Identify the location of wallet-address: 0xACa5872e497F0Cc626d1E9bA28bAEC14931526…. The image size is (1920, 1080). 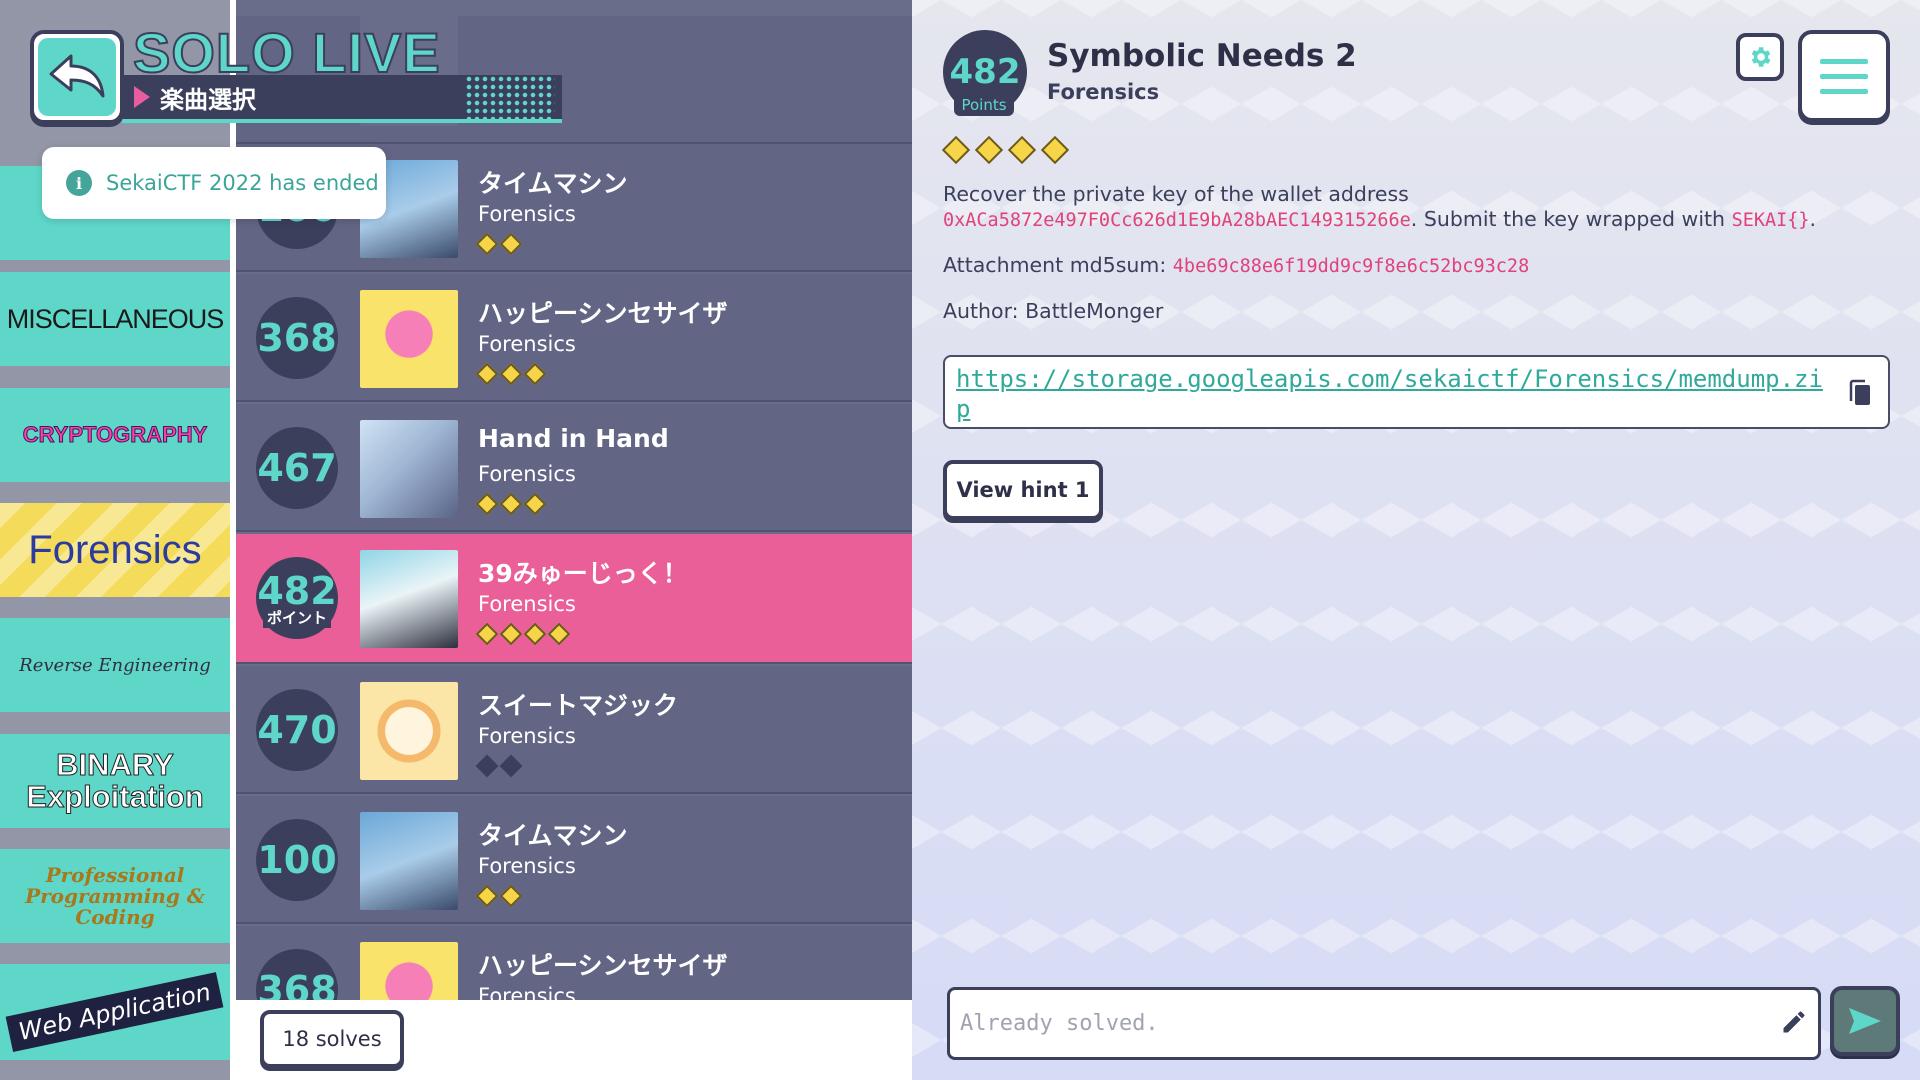
(1177, 220).